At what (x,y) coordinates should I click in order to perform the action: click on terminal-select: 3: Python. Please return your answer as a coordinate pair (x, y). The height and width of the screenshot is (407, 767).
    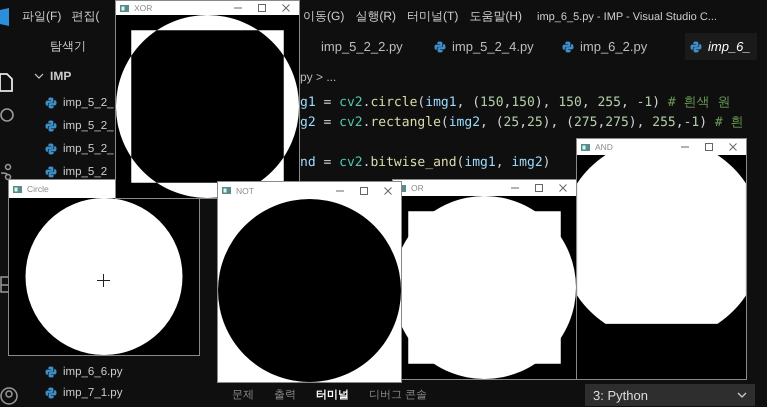
    Looking at the image, I should click on (670, 395).